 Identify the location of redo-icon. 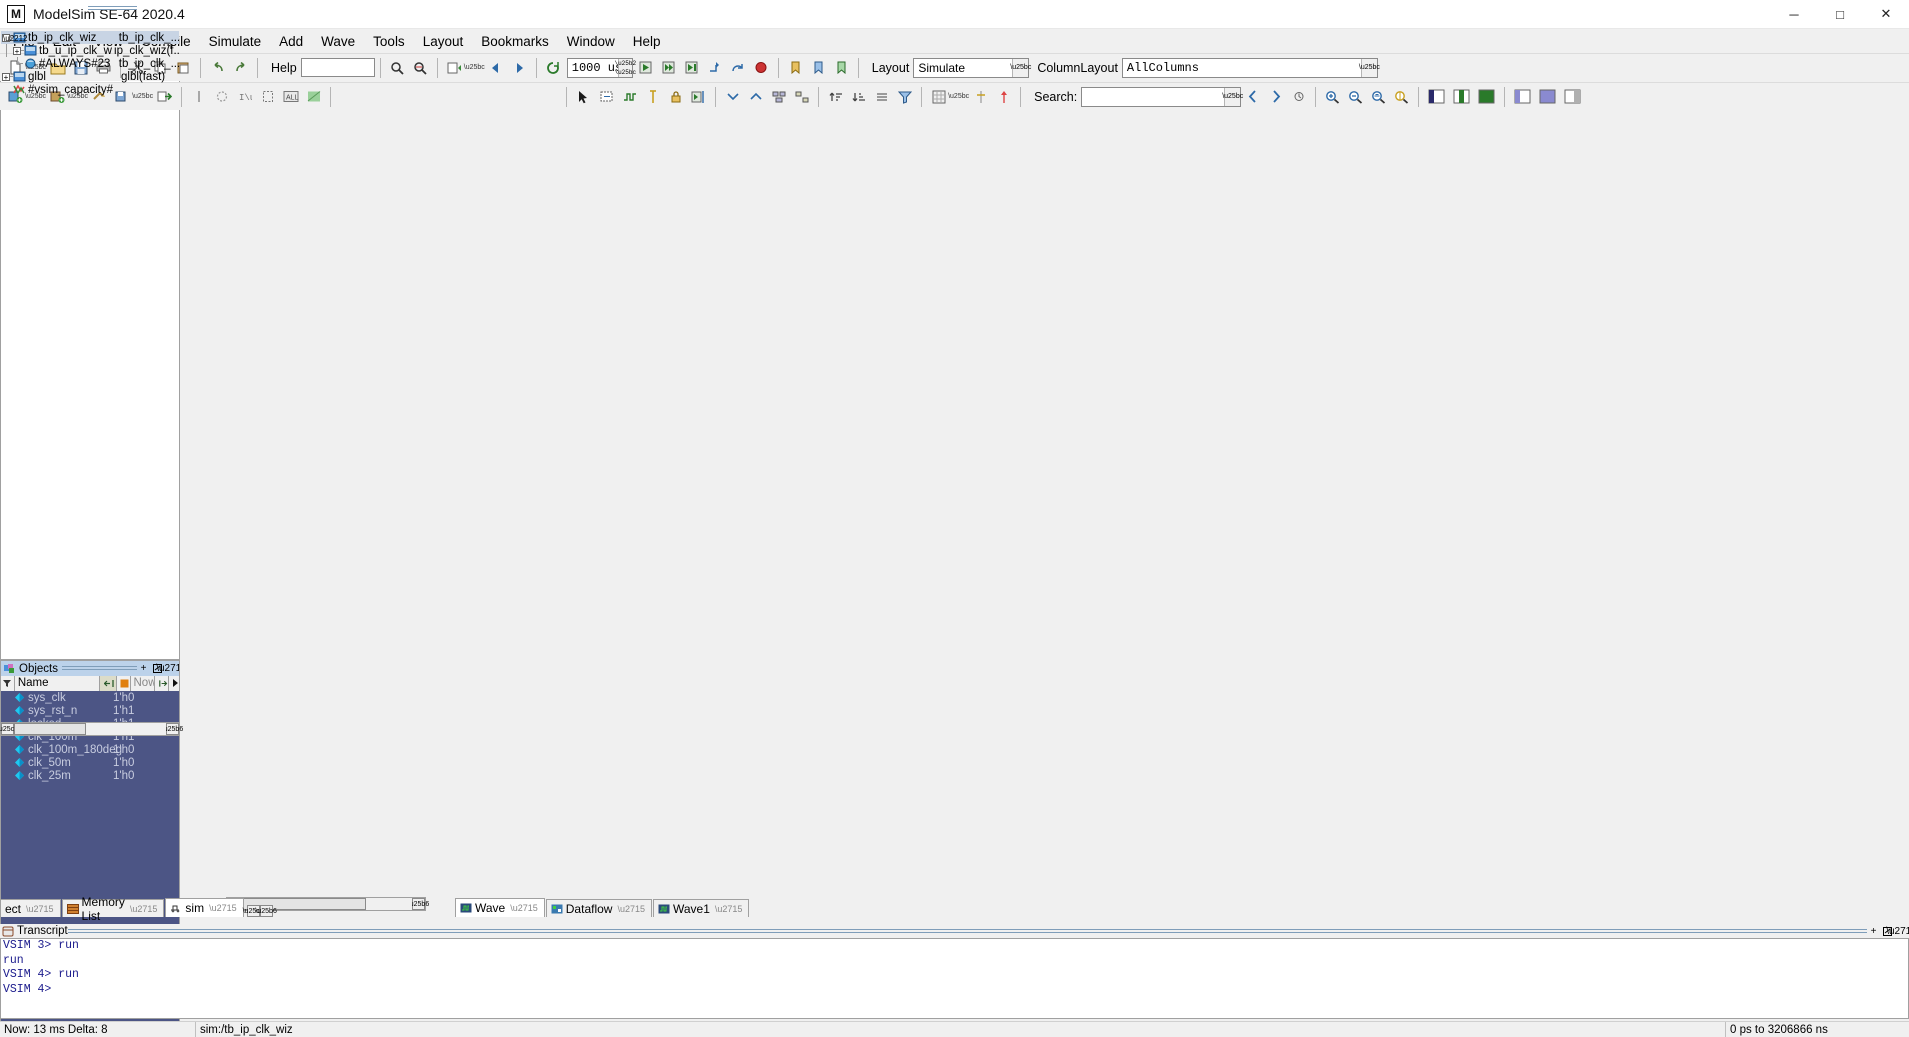
(240, 67).